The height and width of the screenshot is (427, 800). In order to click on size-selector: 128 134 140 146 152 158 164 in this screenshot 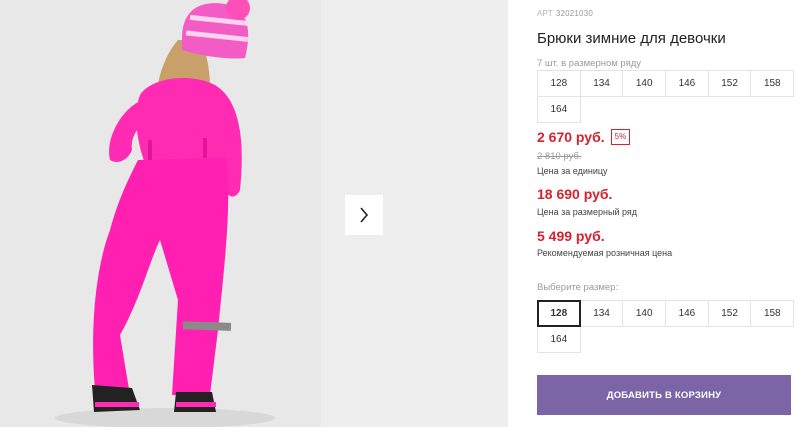, I will do `click(666, 326)`.